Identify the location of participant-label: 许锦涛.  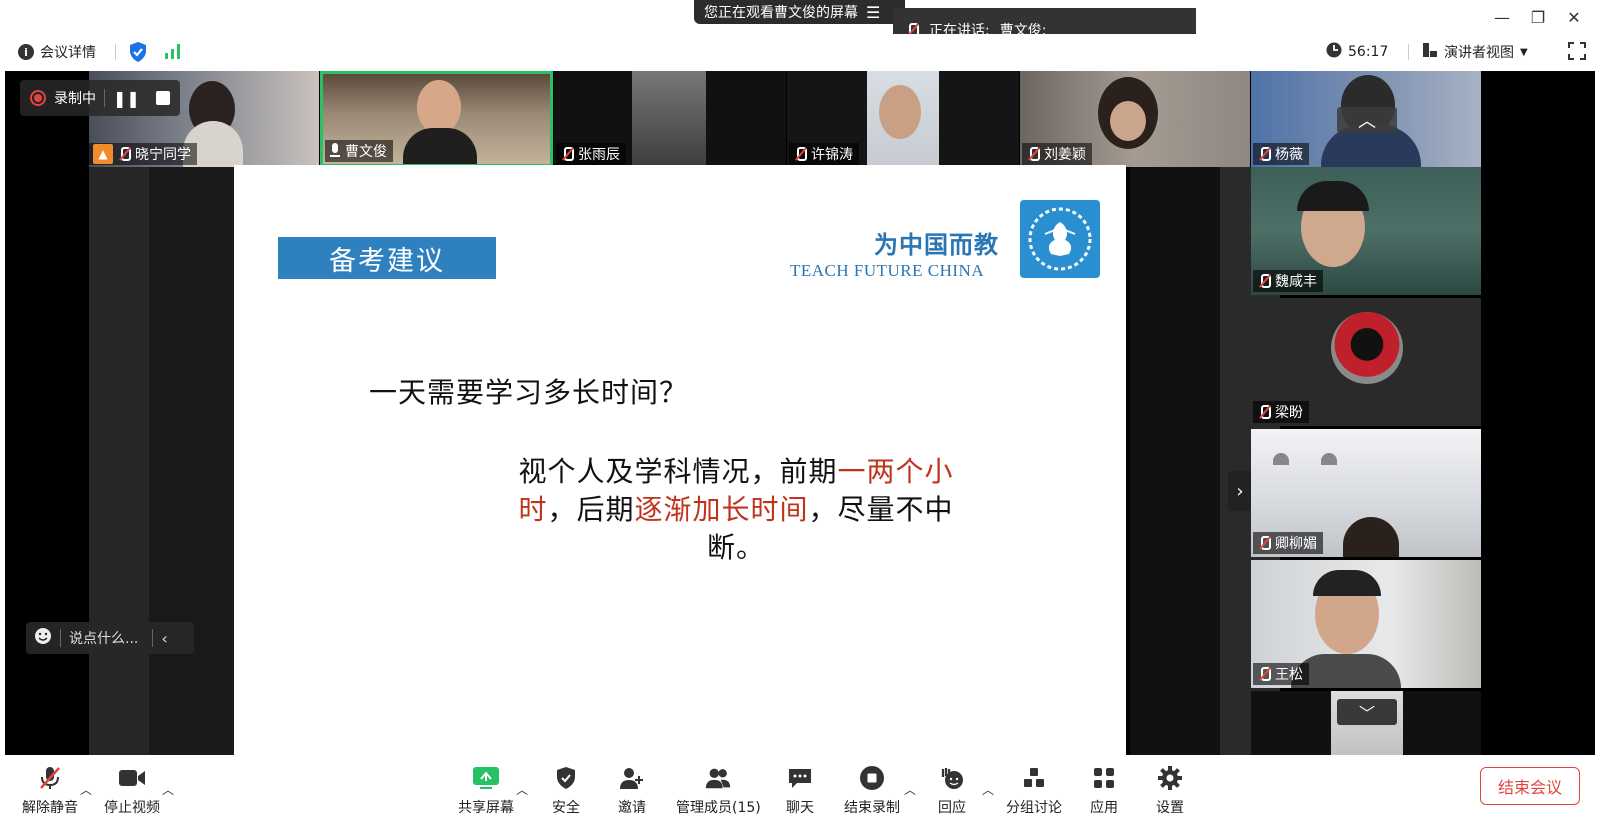
(824, 154).